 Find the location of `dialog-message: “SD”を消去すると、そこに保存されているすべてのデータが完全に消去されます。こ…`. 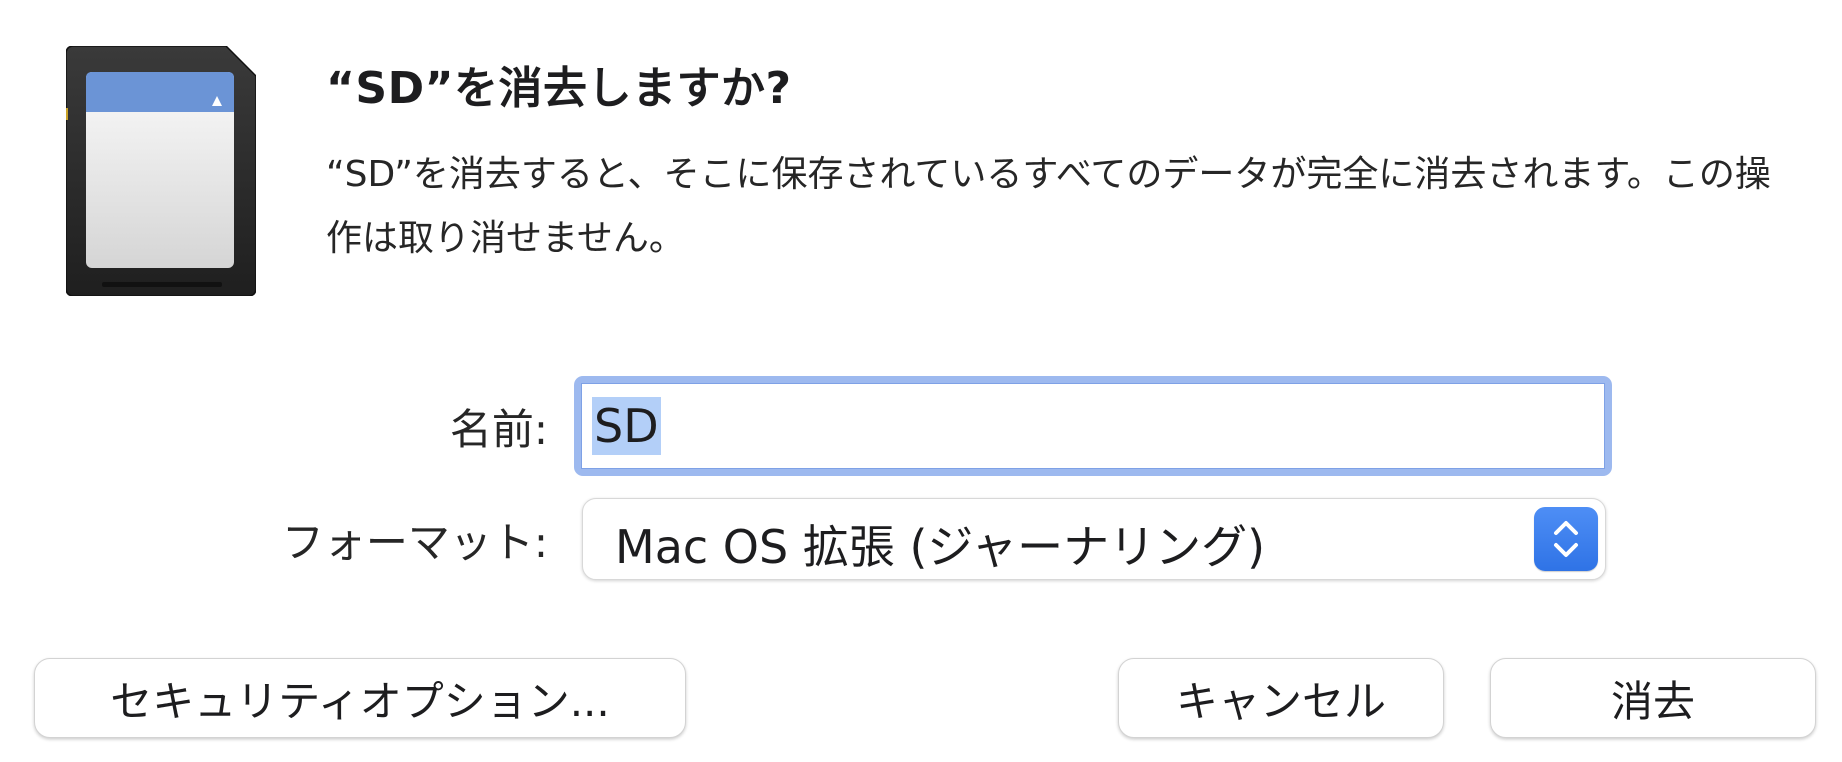

dialog-message: “SD”を消去すると、そこに保存されているすべてのデータが完全に消去されます。こ… is located at coordinates (1048, 206).